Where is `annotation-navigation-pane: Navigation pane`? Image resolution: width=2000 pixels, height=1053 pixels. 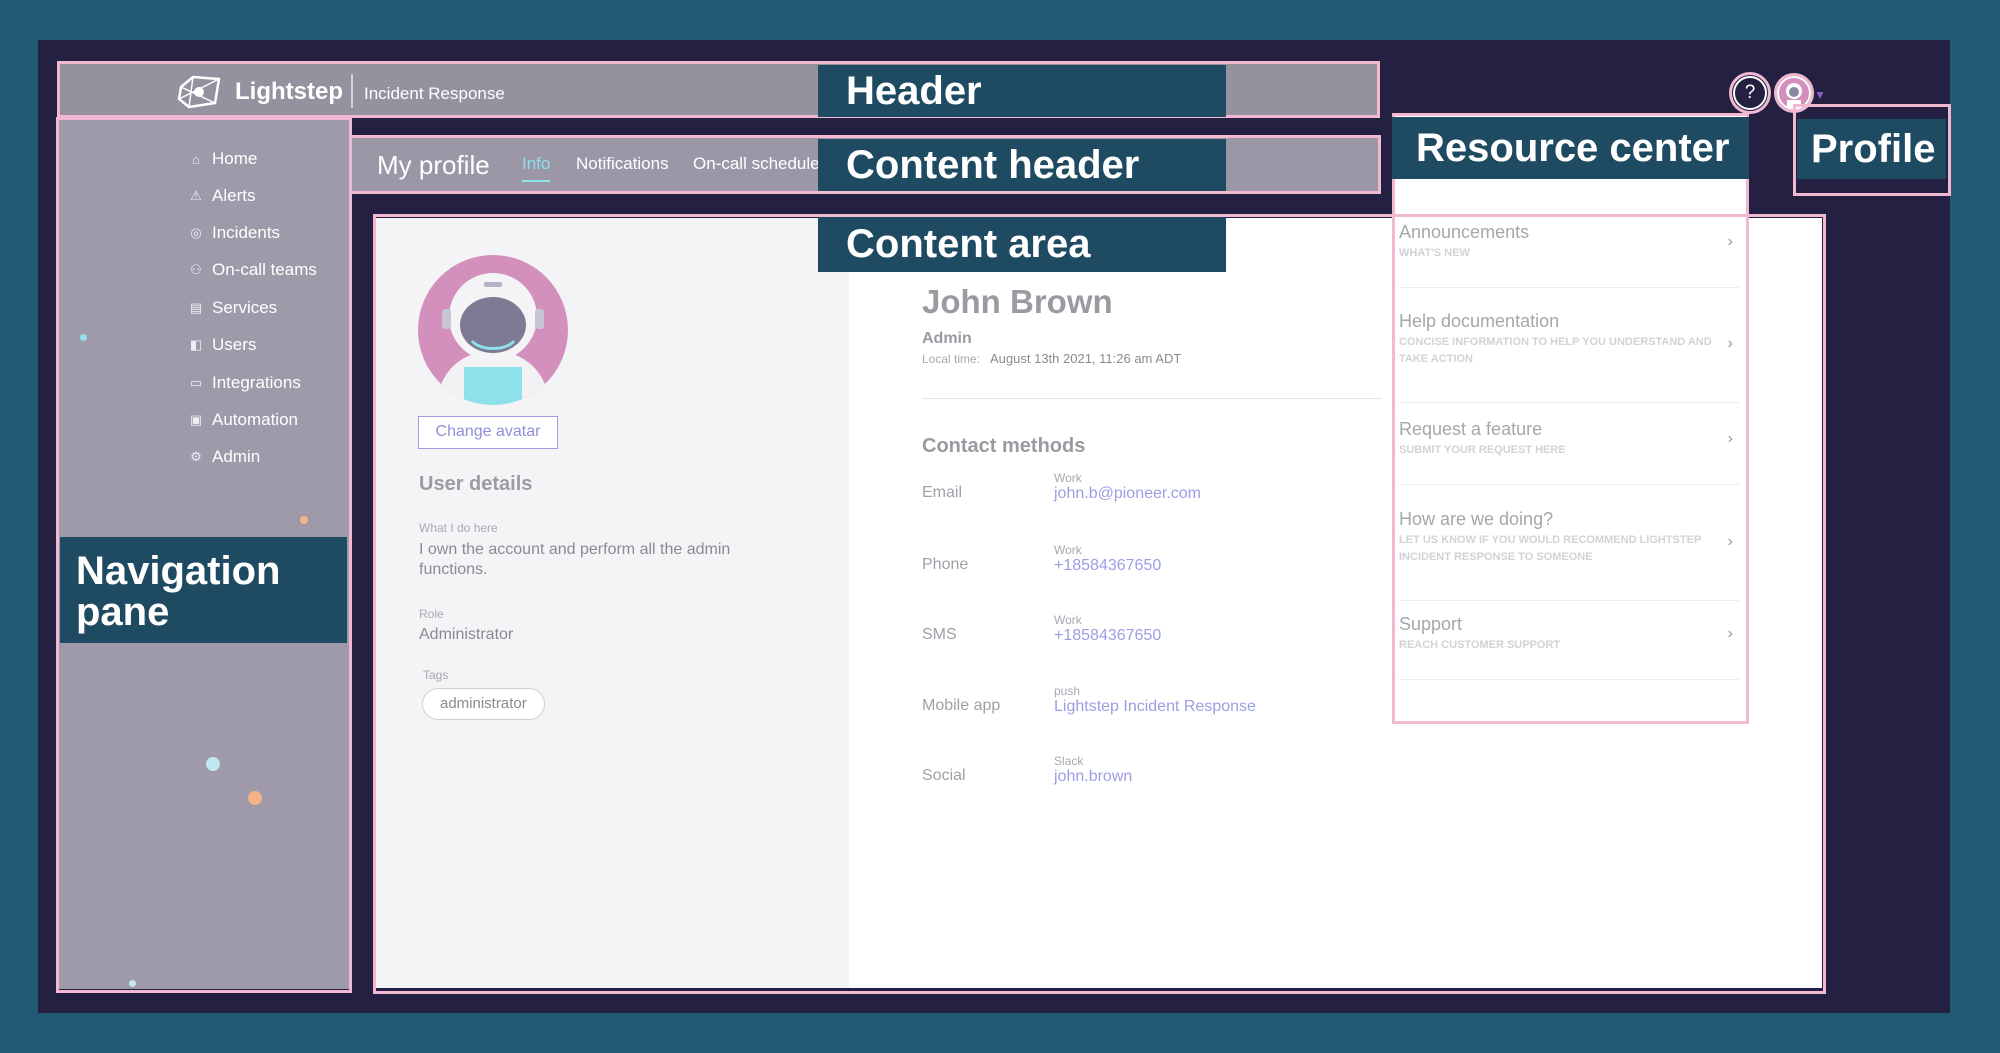
annotation-navigation-pane: Navigation pane is located at coordinates (203, 590).